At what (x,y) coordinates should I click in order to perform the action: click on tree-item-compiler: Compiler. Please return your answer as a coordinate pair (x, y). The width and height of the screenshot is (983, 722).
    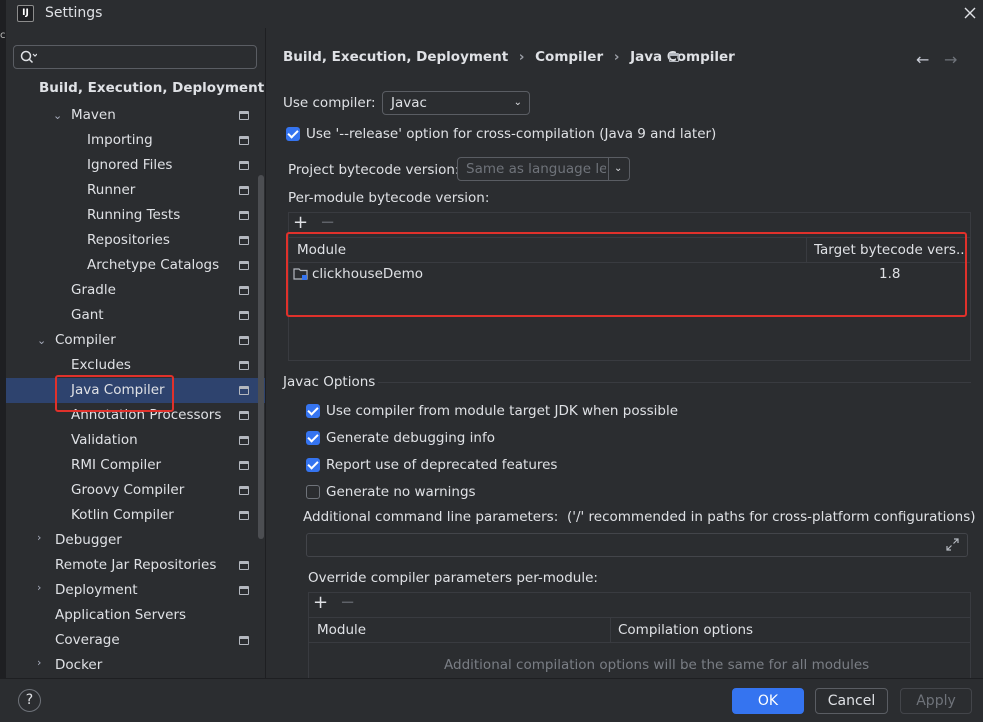
    Looking at the image, I should click on (85, 340).